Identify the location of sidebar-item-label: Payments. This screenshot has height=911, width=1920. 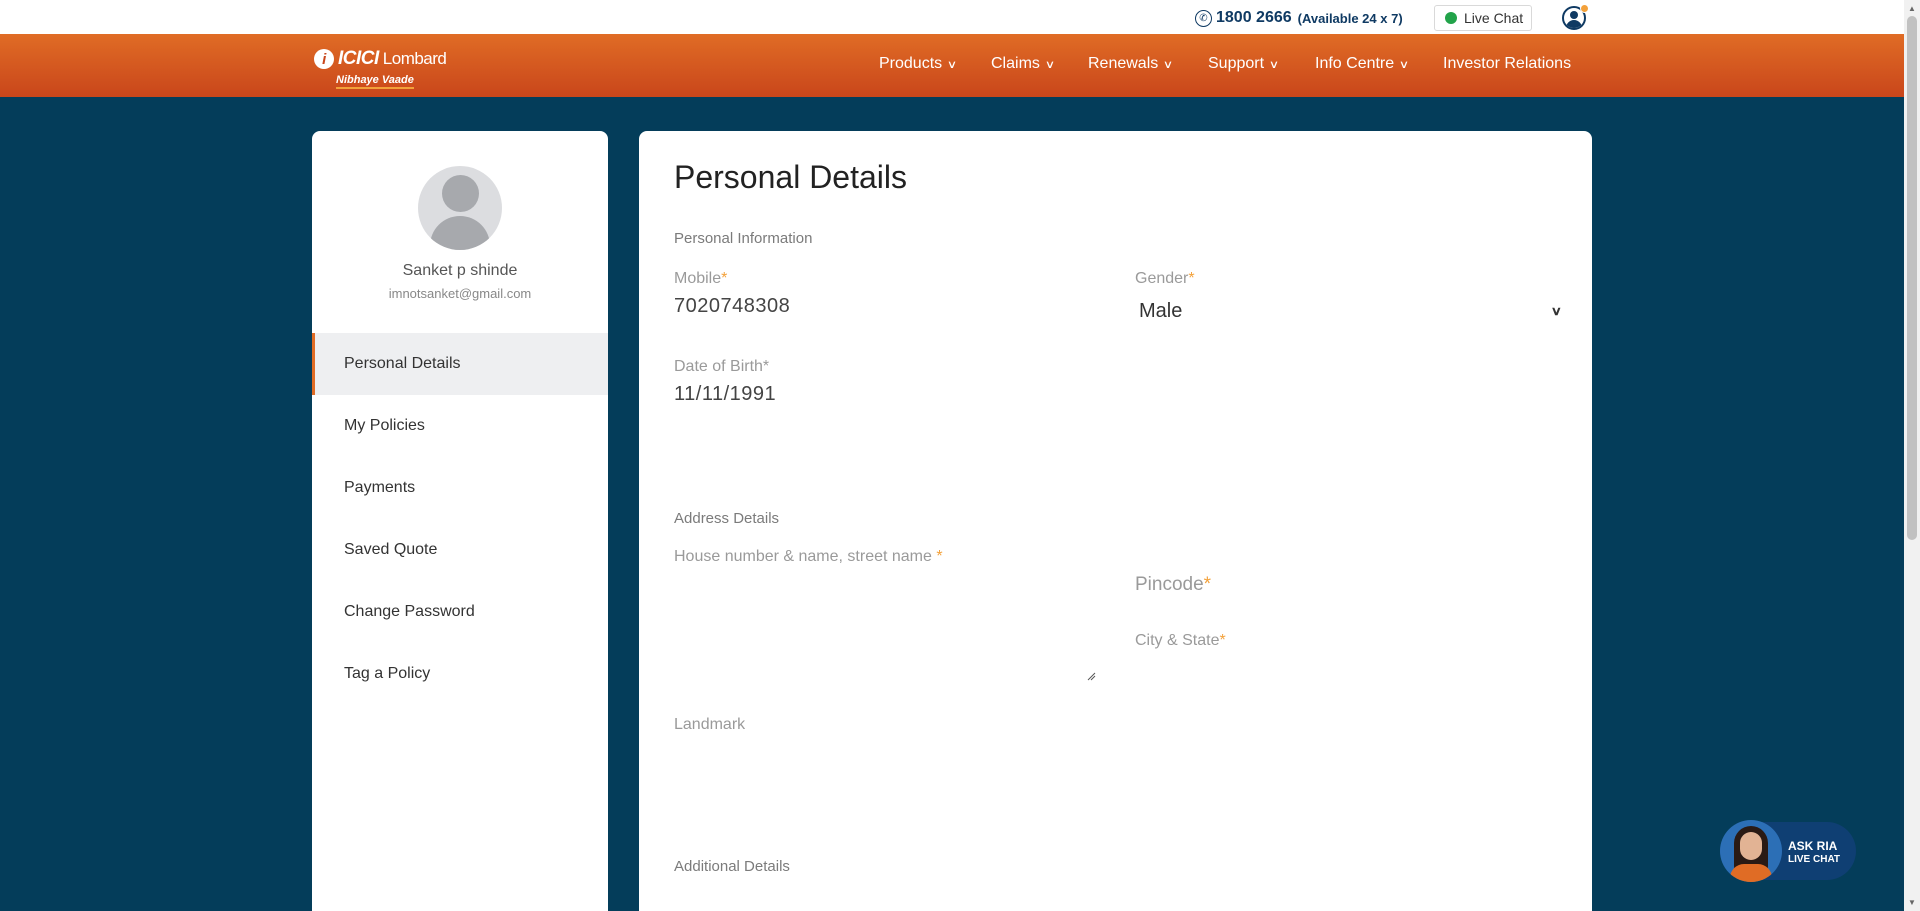
(380, 487).